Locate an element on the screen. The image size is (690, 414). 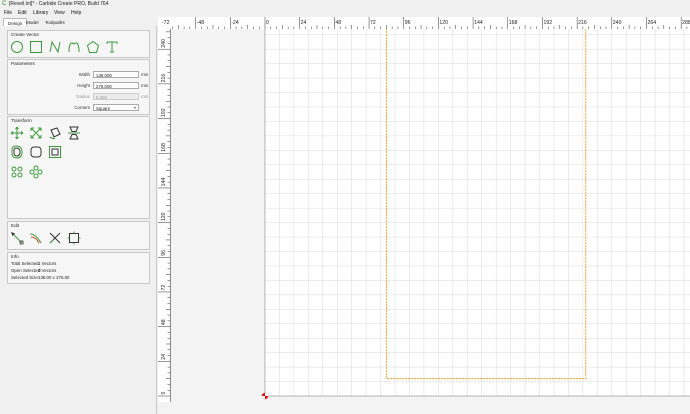
ruler-top-label: 72 is located at coordinates (373, 23).